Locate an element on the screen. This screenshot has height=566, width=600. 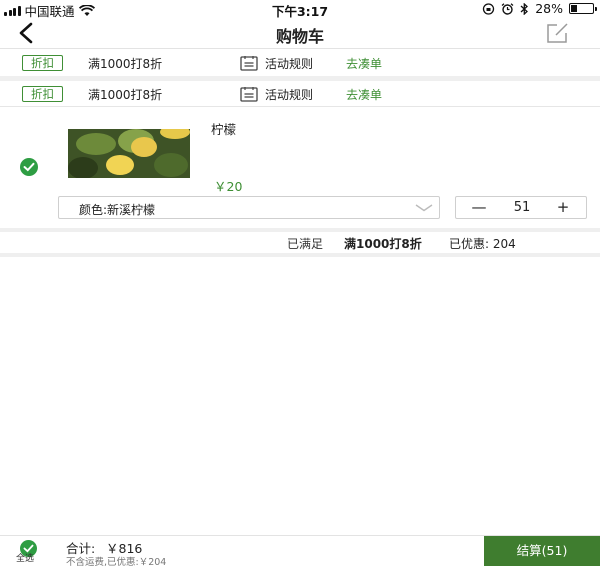
summary-met-label: 已满足 is located at coordinates (305, 244).